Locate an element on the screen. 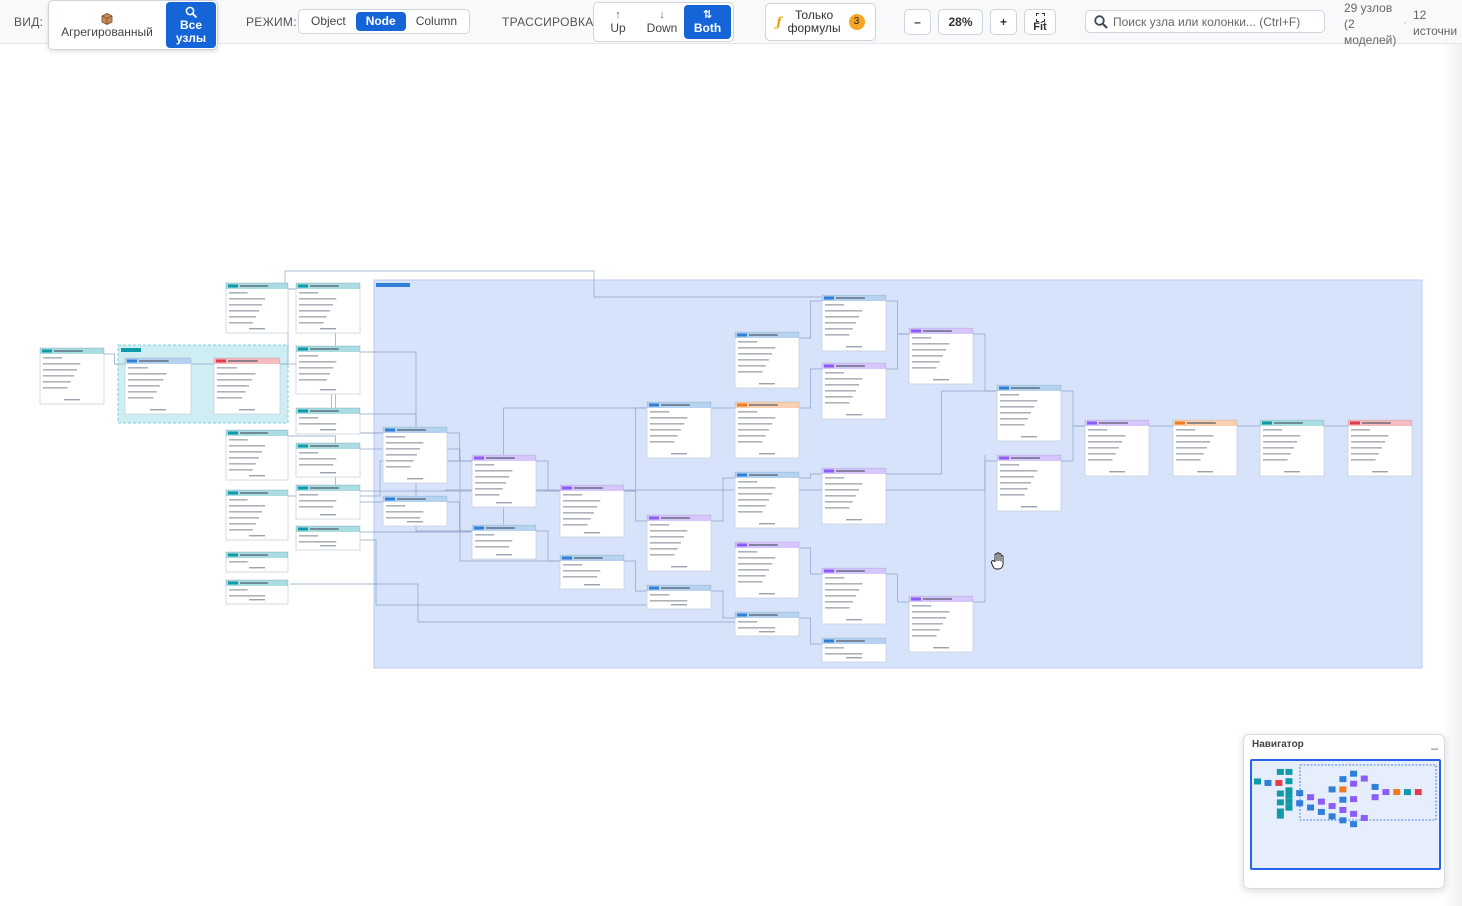  navigator-minimize-button: _ is located at coordinates (1434, 743).